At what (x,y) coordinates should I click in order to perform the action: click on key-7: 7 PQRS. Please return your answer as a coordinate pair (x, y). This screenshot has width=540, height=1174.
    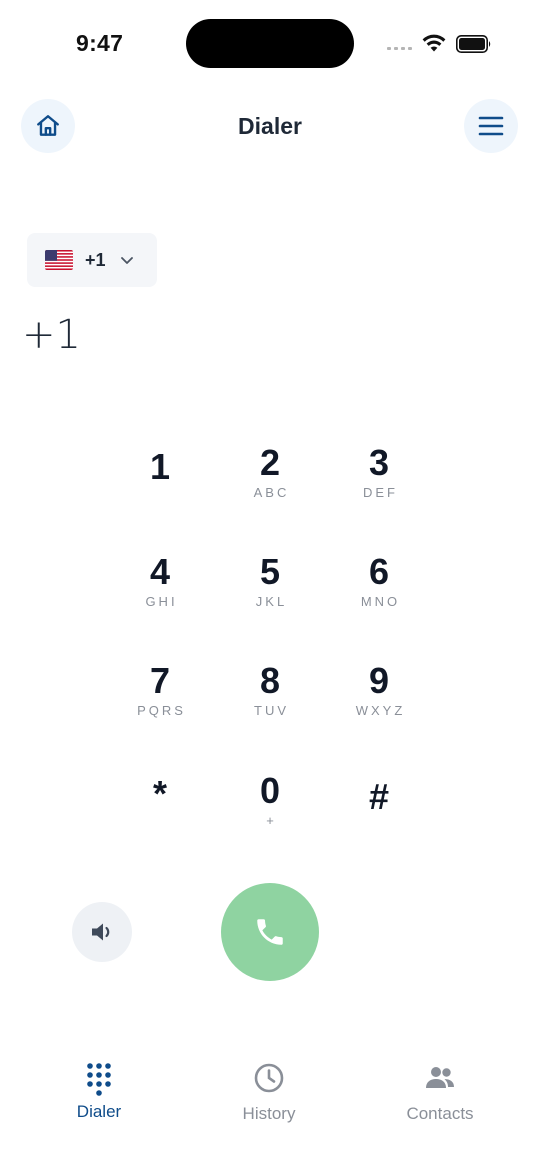
    Looking at the image, I should click on (160, 690).